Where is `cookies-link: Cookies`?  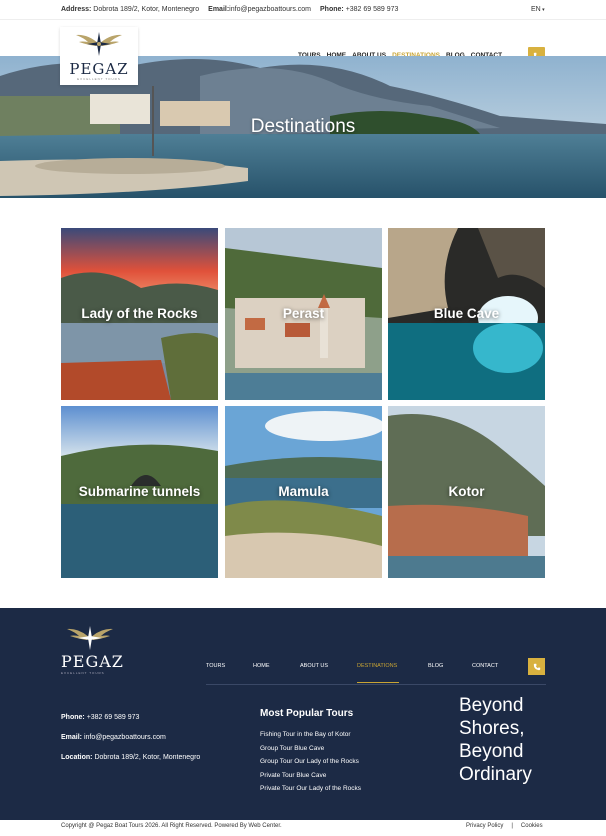
cookies-link: Cookies is located at coordinates (532, 826).